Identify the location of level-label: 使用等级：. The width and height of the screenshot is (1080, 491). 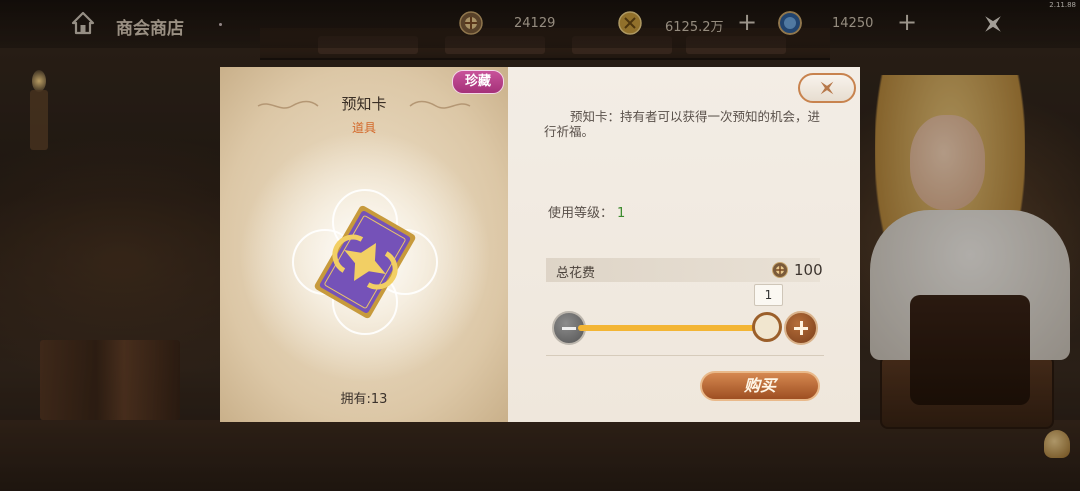
(581, 213).